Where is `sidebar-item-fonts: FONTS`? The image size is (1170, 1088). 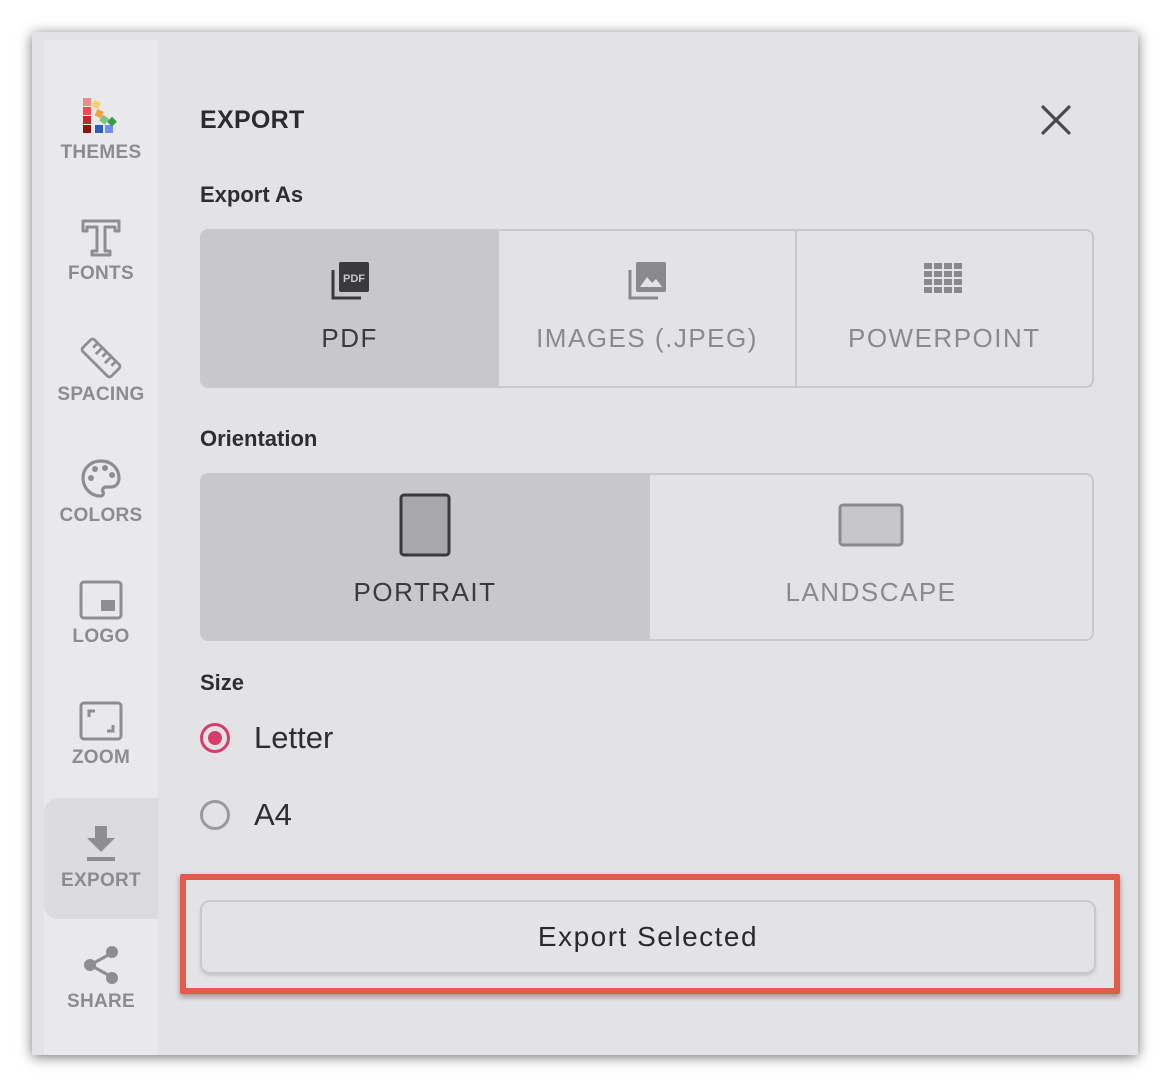 sidebar-item-fonts: FONTS is located at coordinates (101, 251).